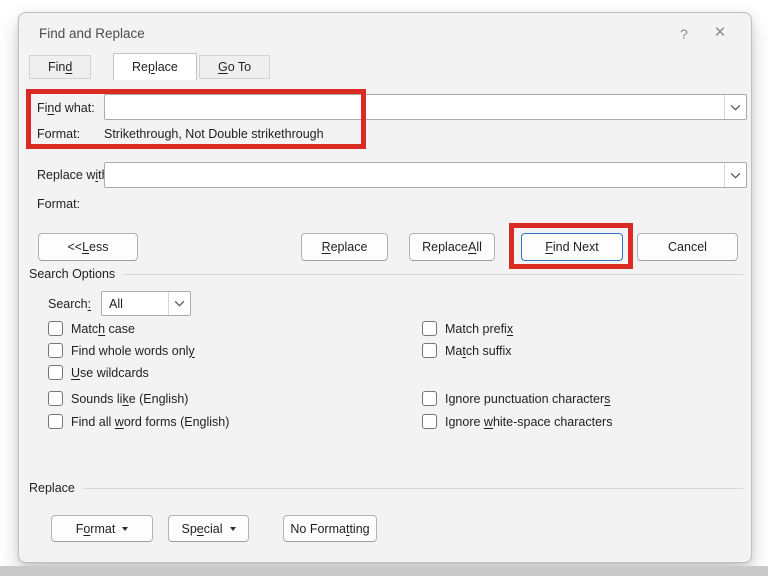  What do you see at coordinates (344, 247) in the screenshot?
I see `replace-button: Replace` at bounding box center [344, 247].